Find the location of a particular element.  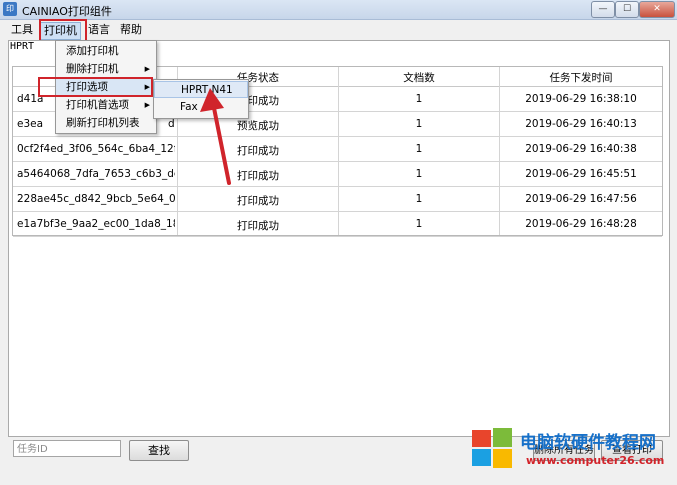

windows-logo-icon is located at coordinates (492, 448).